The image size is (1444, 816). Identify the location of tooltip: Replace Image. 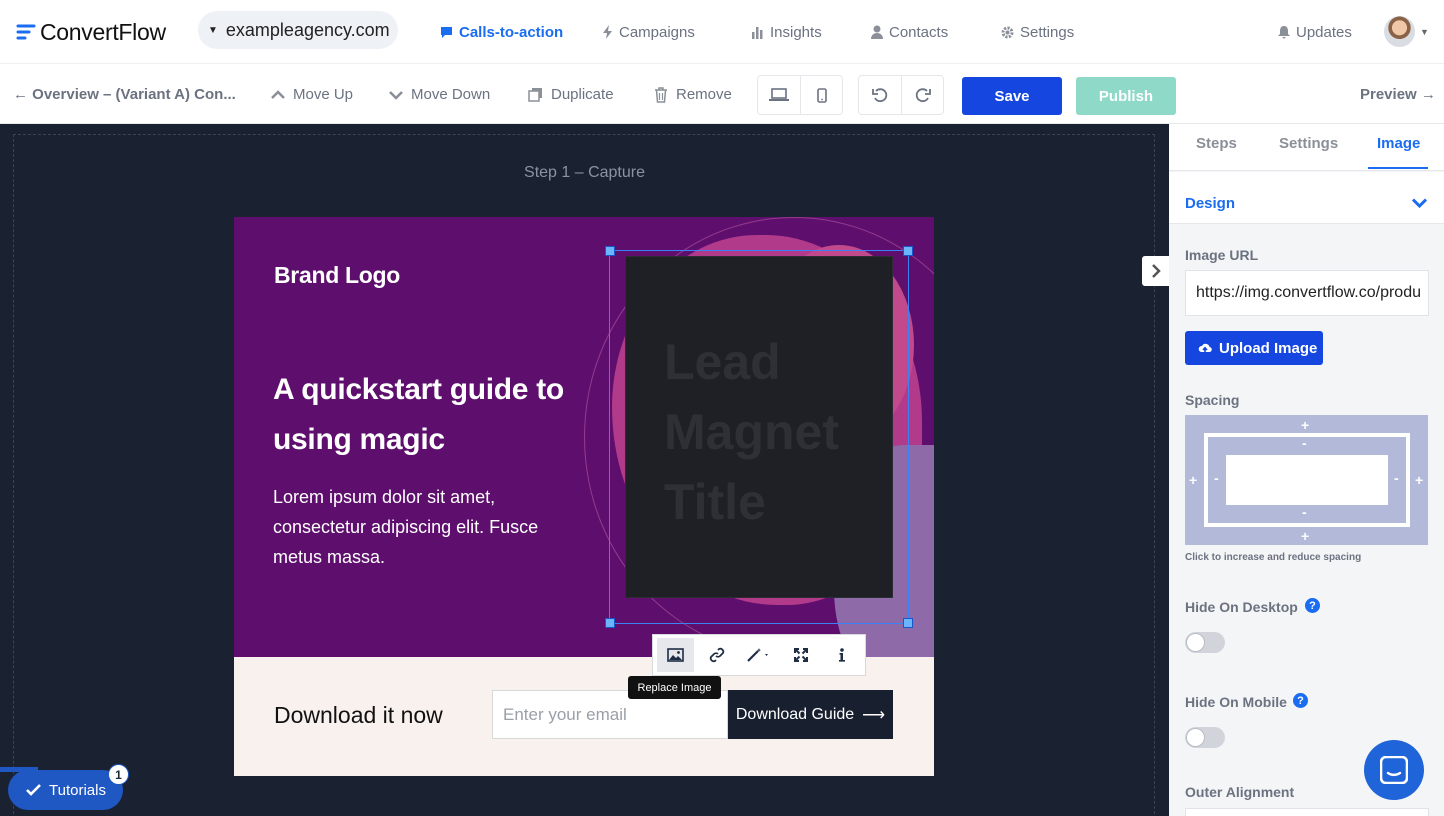
(674, 687).